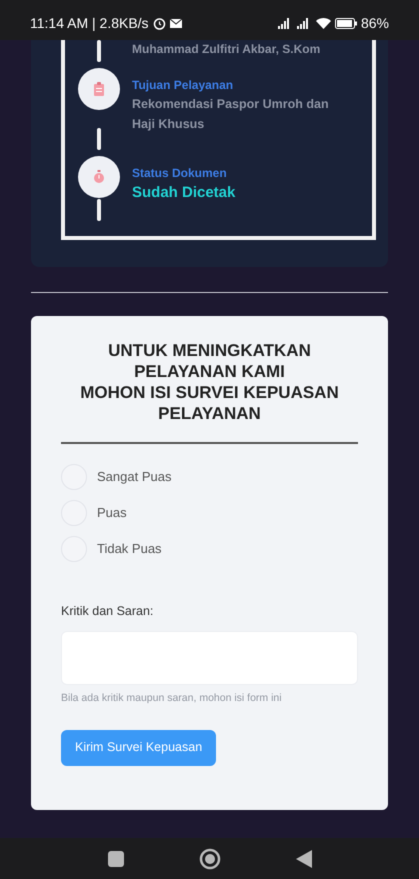  I want to click on field-label: Kritik dan Saran:, so click(107, 611).